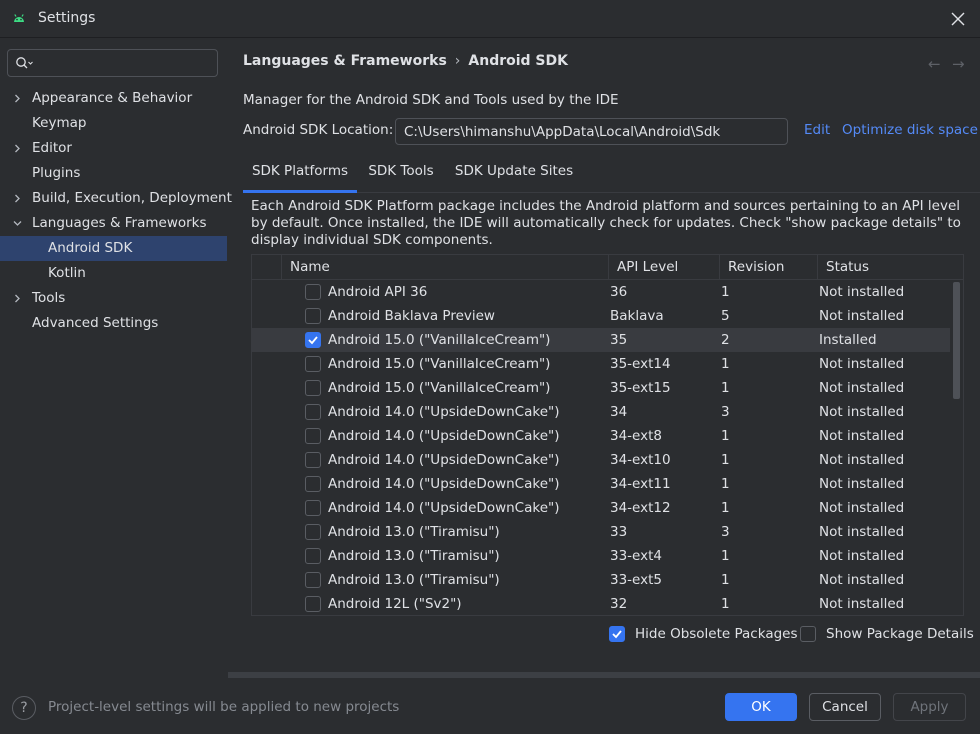 The width and height of the screenshot is (980, 734). Describe the element at coordinates (663, 267) in the screenshot. I see `column-header-api-level: API Level` at that location.